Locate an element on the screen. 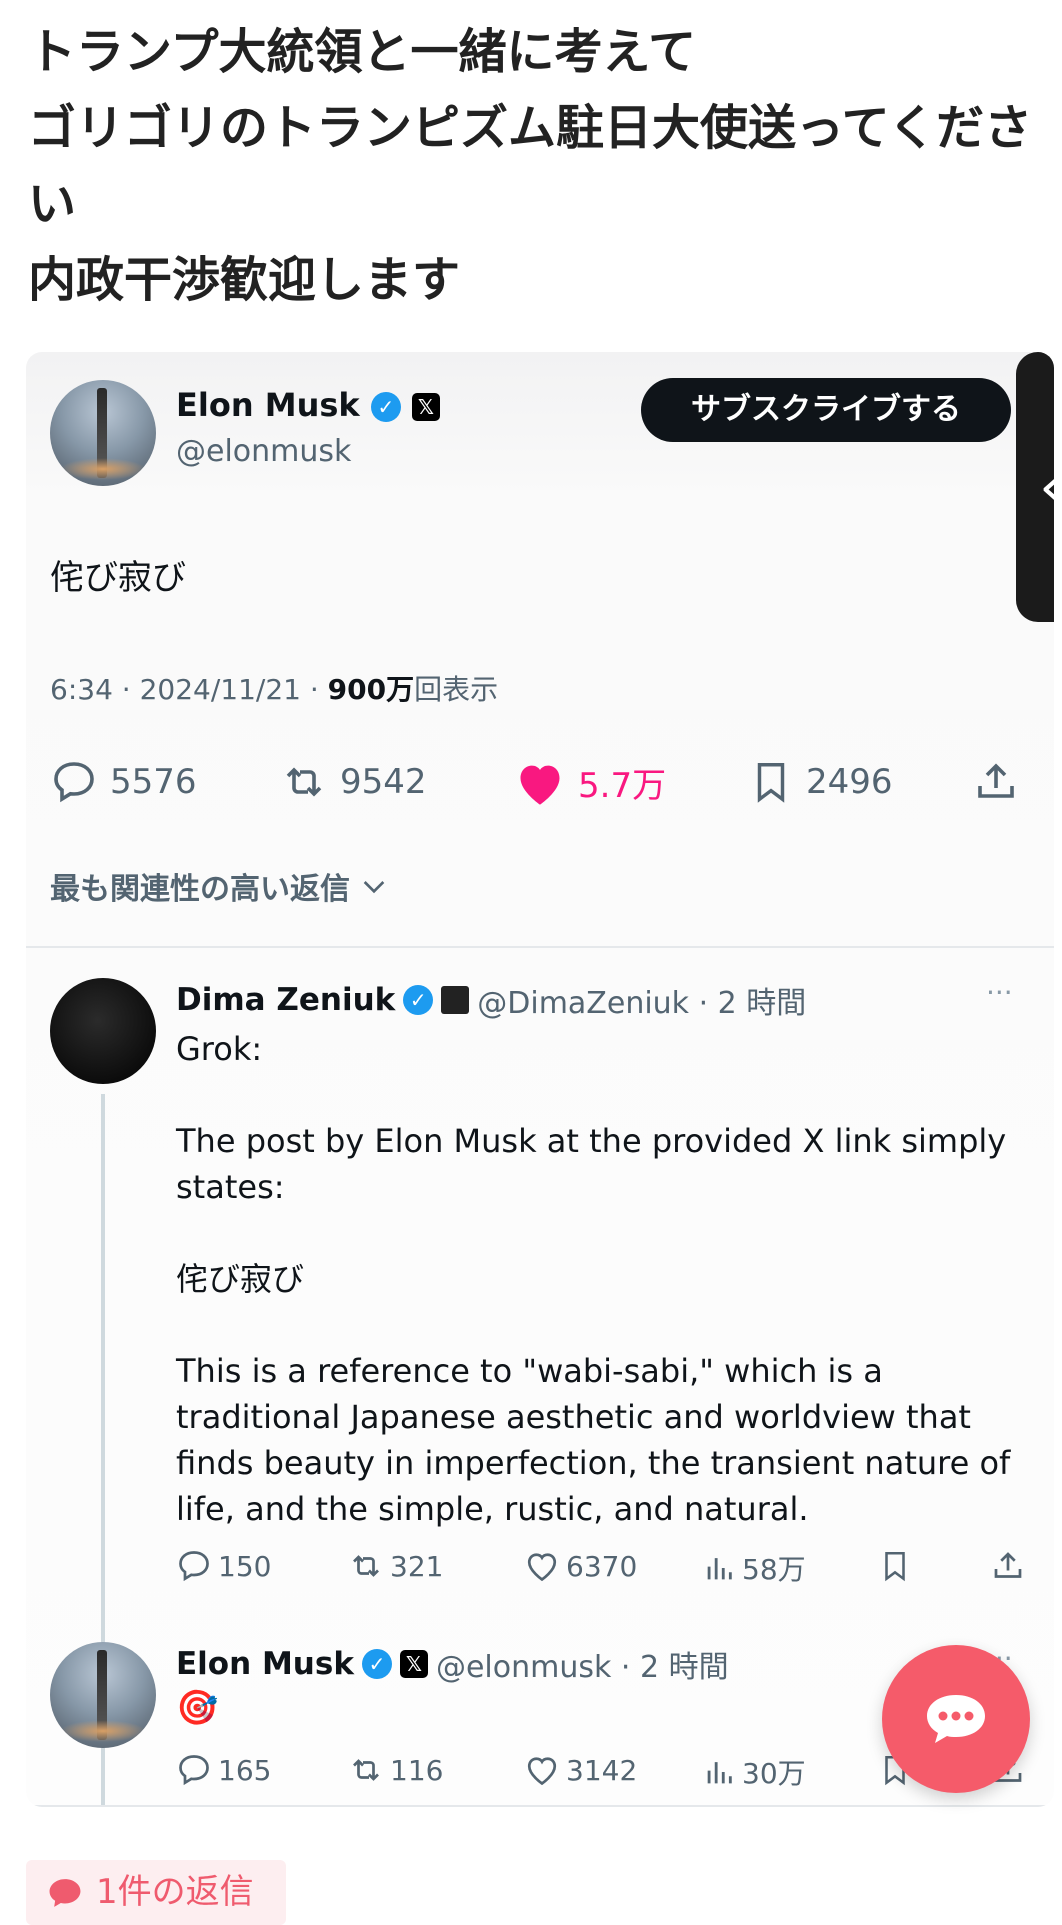 This screenshot has width=1062, height=1925. retweet-count: 9542 is located at coordinates (383, 782).